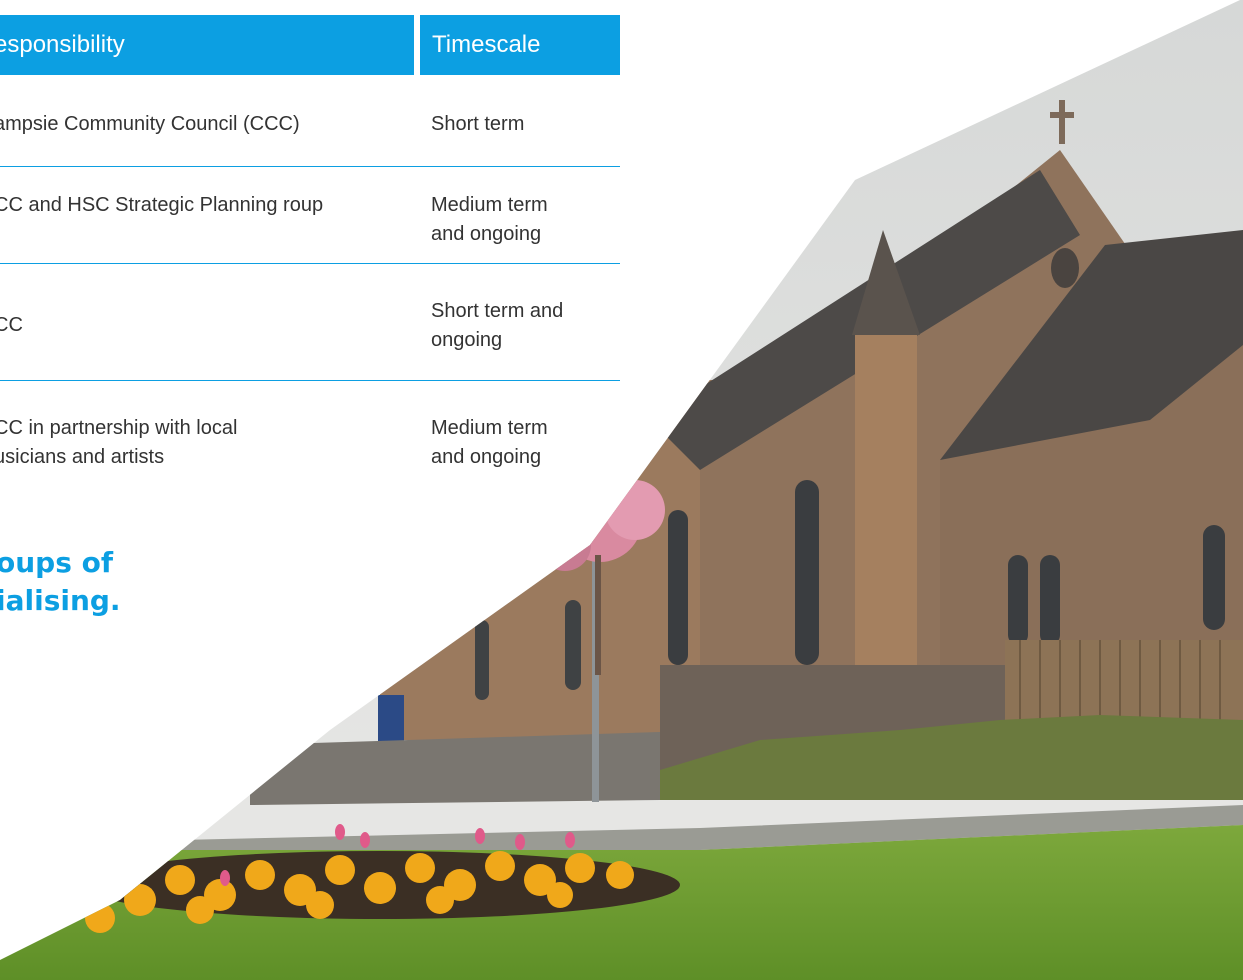 This screenshot has width=1243, height=980. Describe the element at coordinates (150, 124) in the screenshot. I see `table-row-1-responsibility: ampsie Community Council (CCC)` at that location.